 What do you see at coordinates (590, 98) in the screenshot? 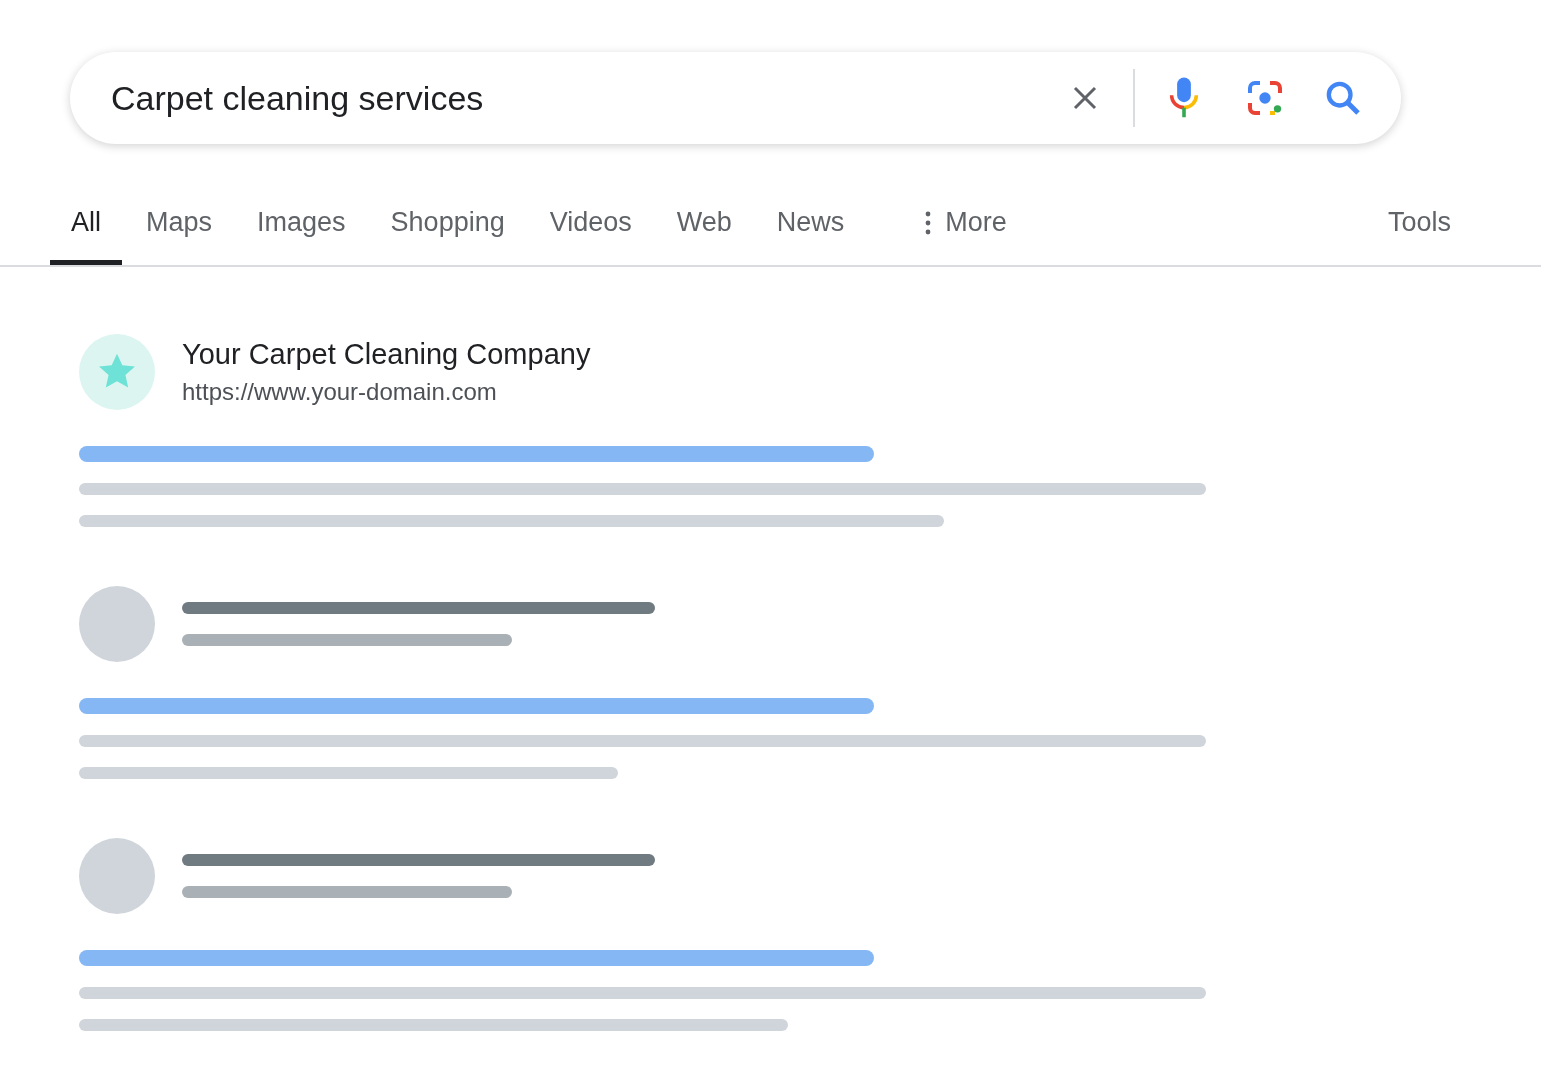
I see `search-field: Carpet cleaning services` at bounding box center [590, 98].